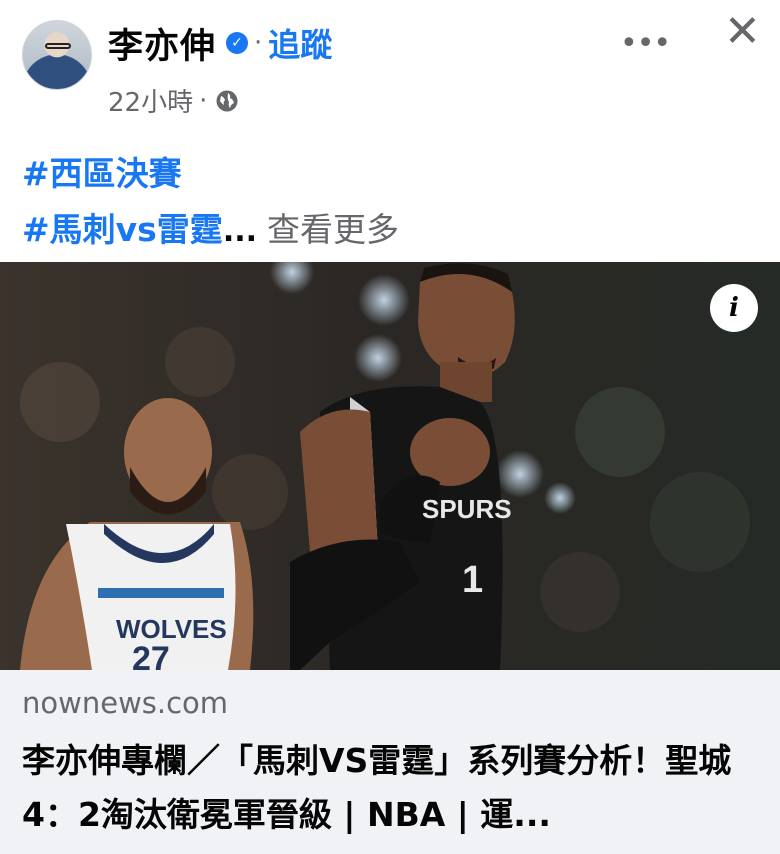  Describe the element at coordinates (472, 580) in the screenshot. I see `jersey-right-number: 1` at that location.